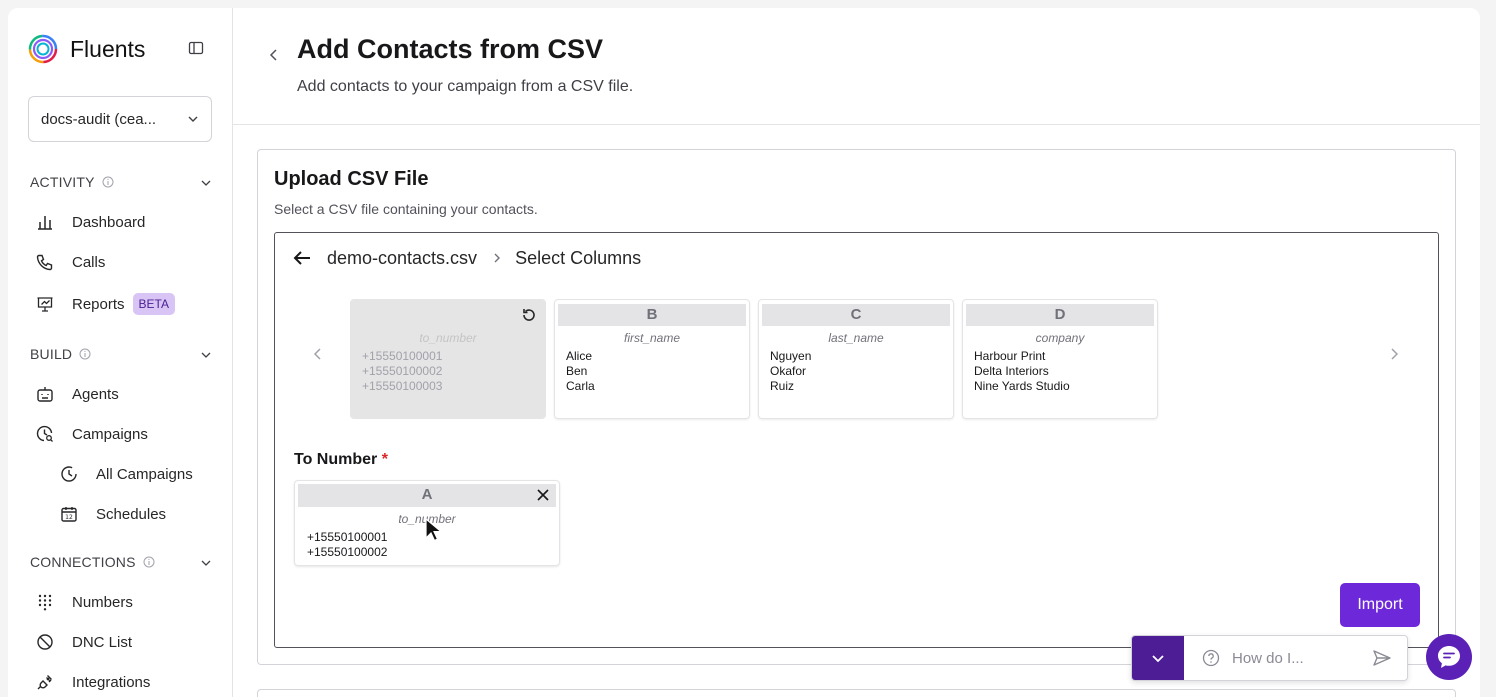  What do you see at coordinates (70, 262) in the screenshot?
I see `sidebar-item-calls: Calls` at bounding box center [70, 262].